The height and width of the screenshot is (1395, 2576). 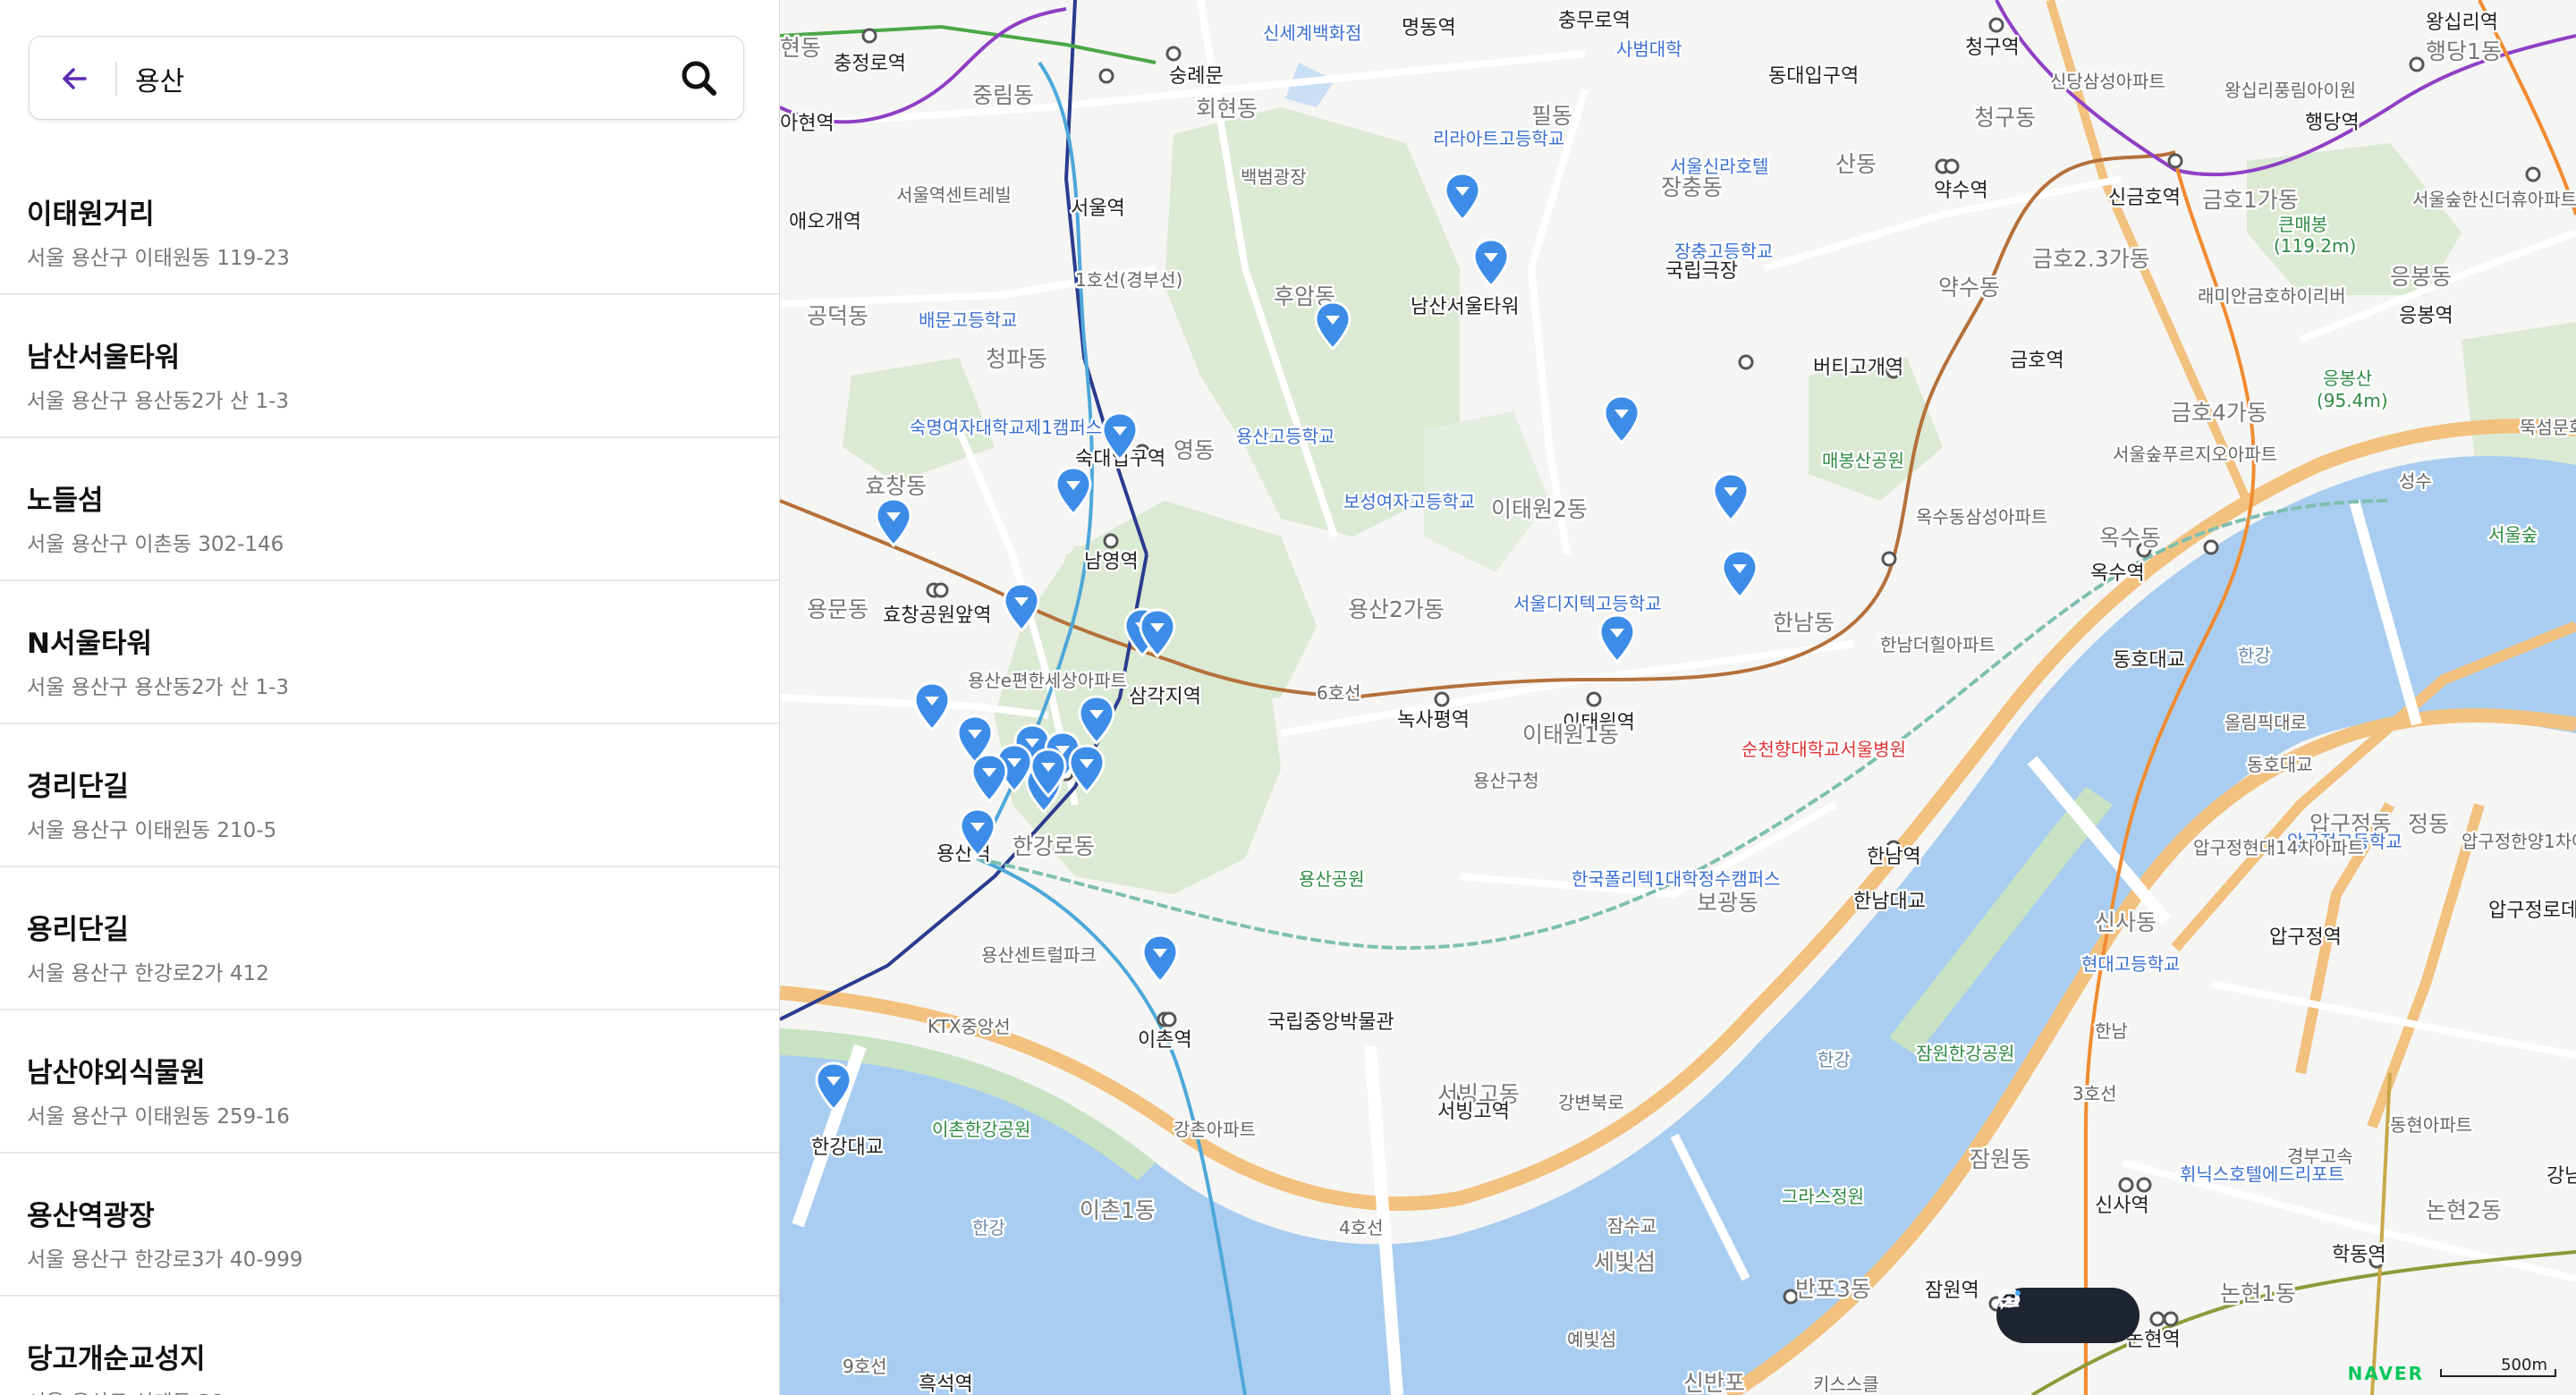 I want to click on map-label-hannamyeok: 한남역, so click(x=1894, y=857).